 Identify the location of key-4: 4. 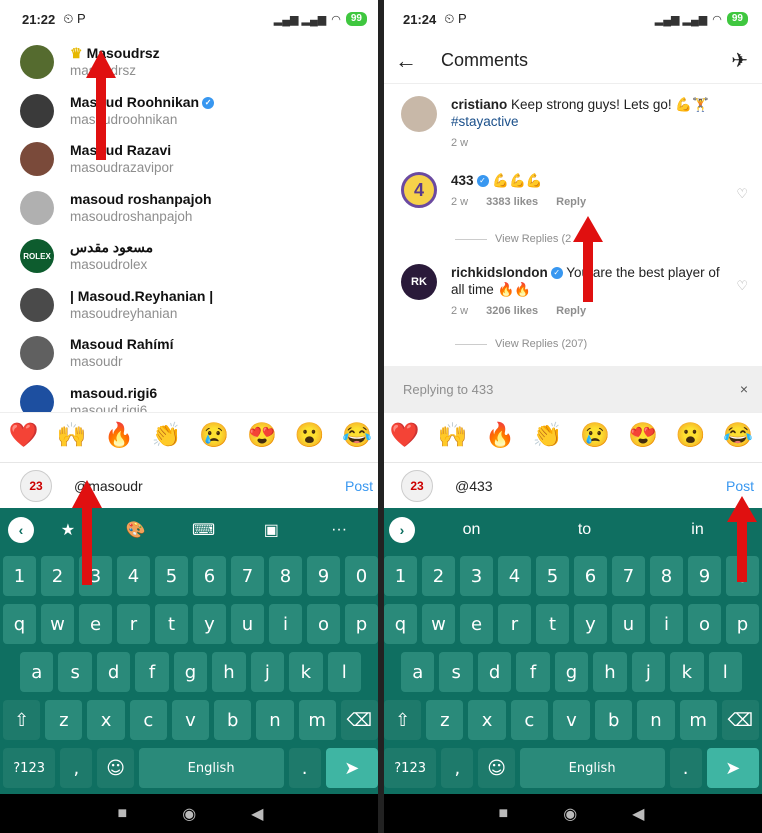
(514, 576).